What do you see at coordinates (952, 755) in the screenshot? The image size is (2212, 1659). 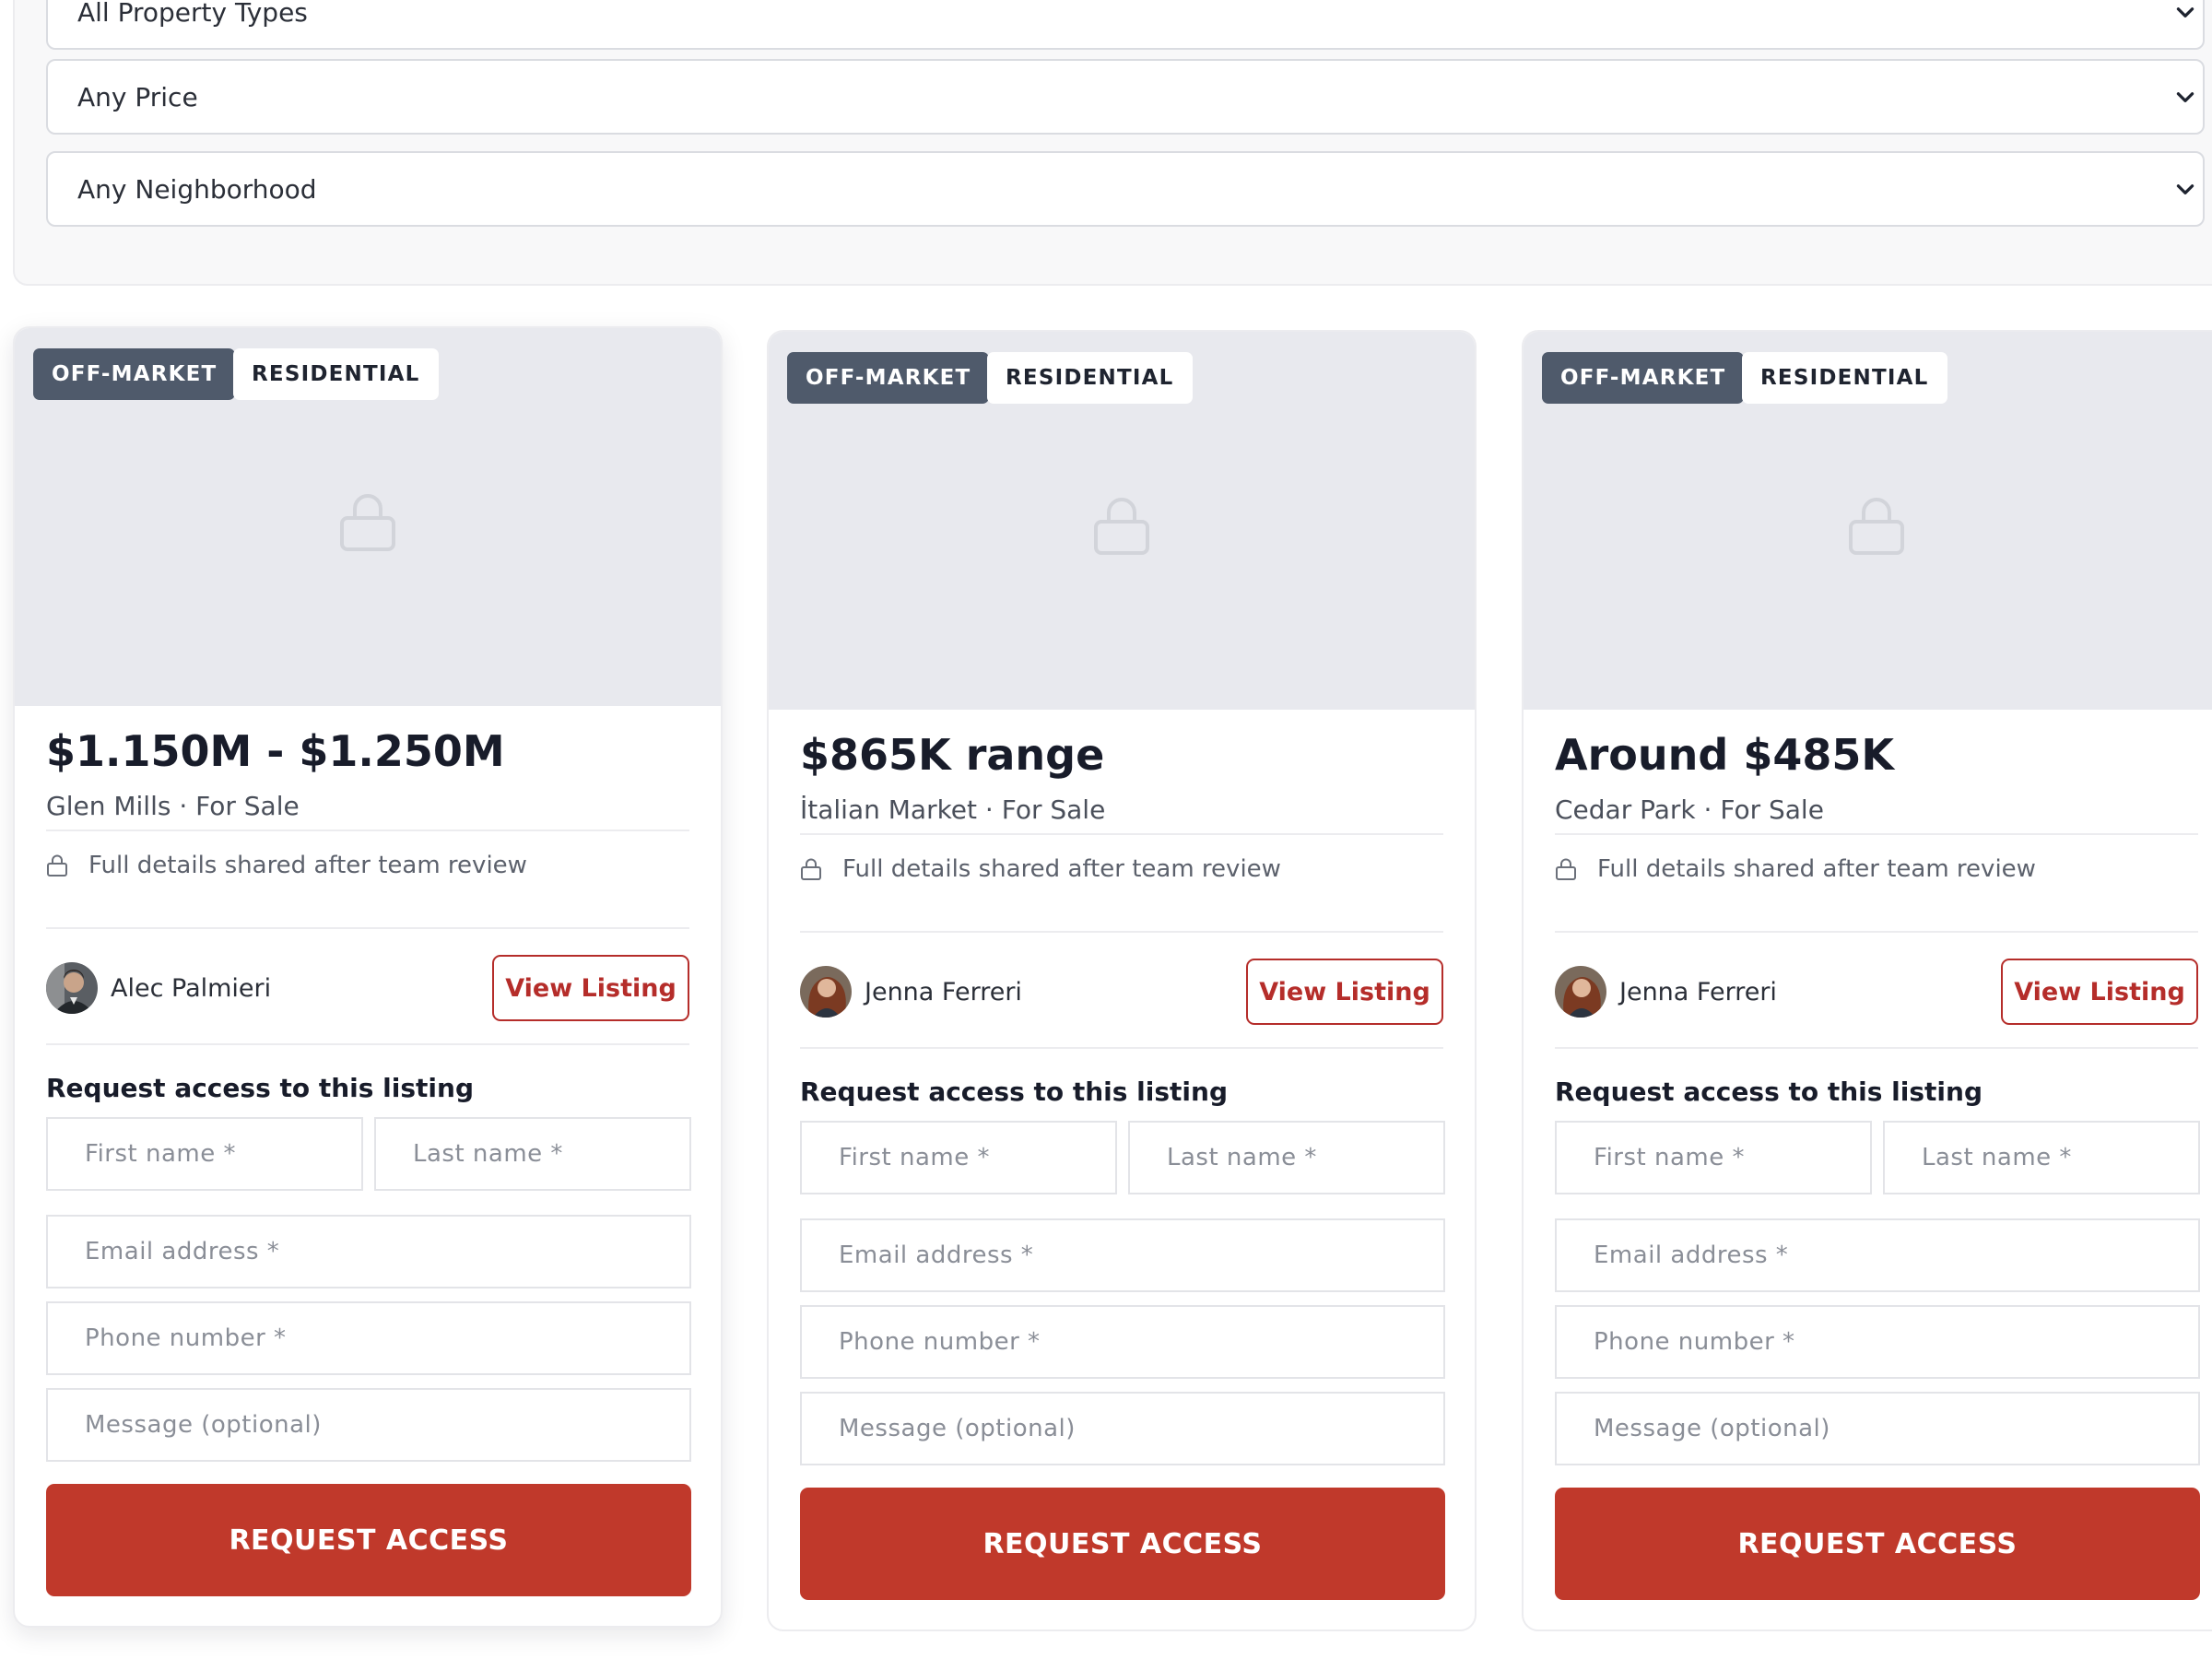 I see `listing-price: $865K range` at bounding box center [952, 755].